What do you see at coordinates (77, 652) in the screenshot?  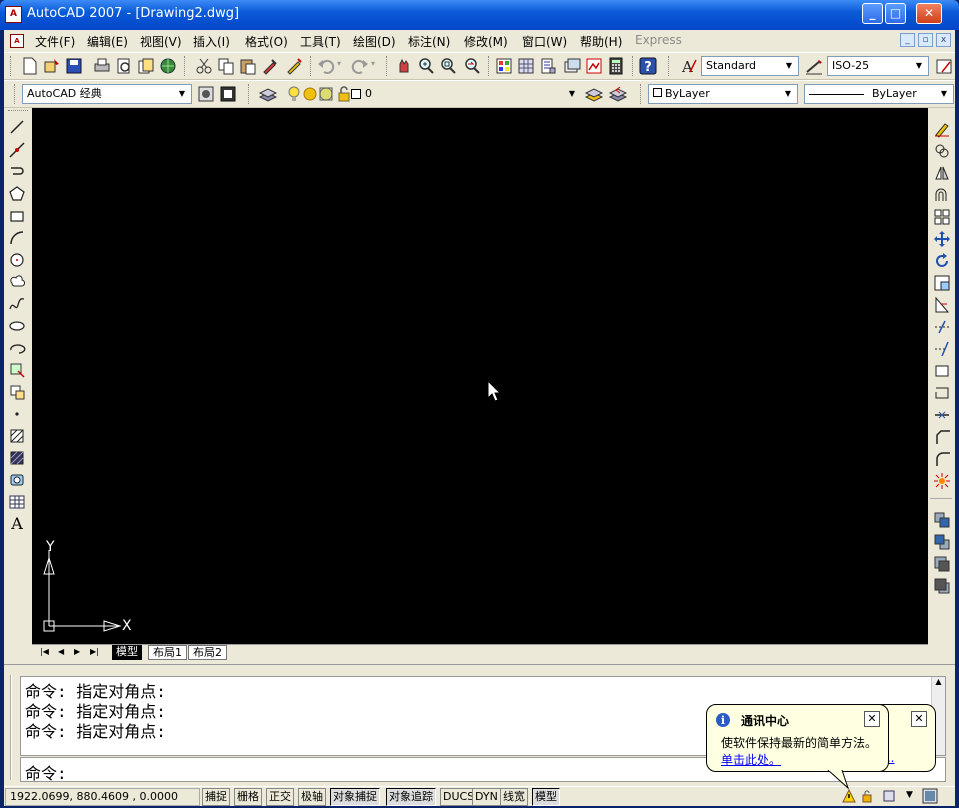 I see `next-tab-button: ▶` at bounding box center [77, 652].